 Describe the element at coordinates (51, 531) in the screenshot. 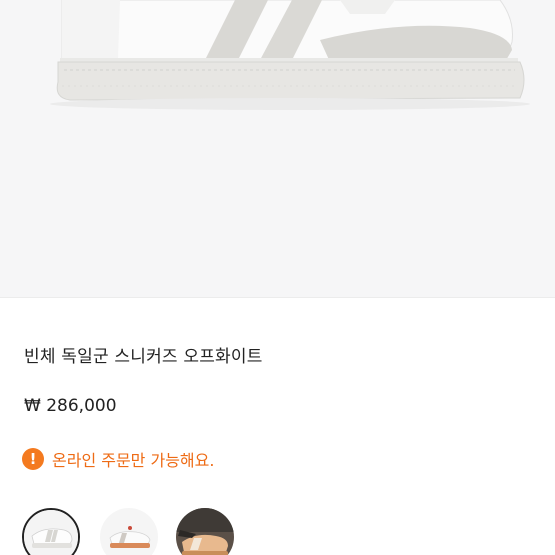

I see `thumbnail-side-view` at that location.